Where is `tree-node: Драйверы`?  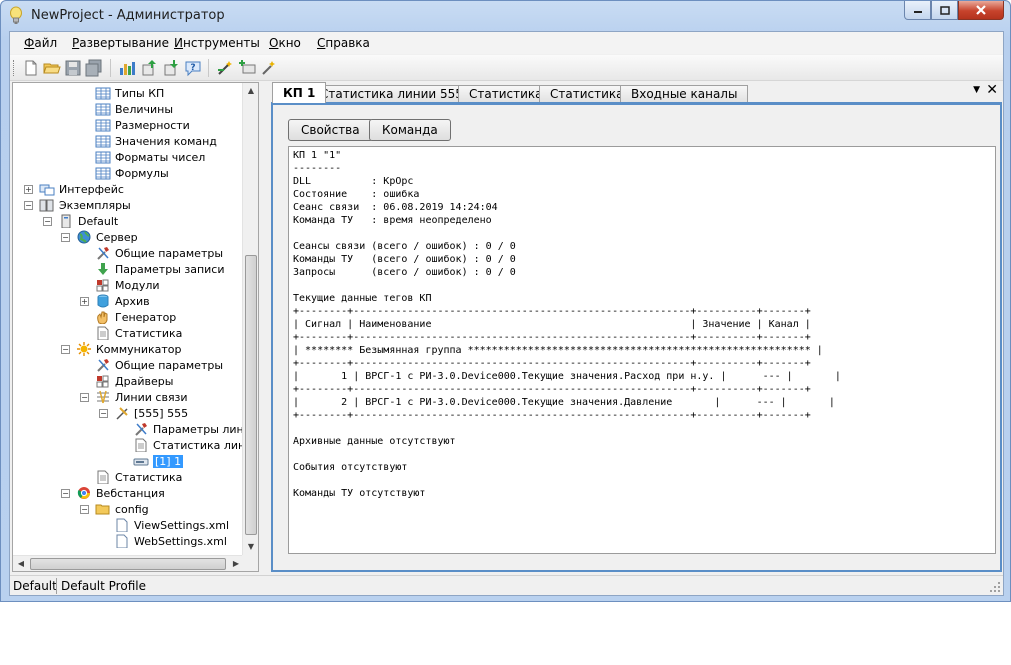
tree-node: Драйверы is located at coordinates (134, 381).